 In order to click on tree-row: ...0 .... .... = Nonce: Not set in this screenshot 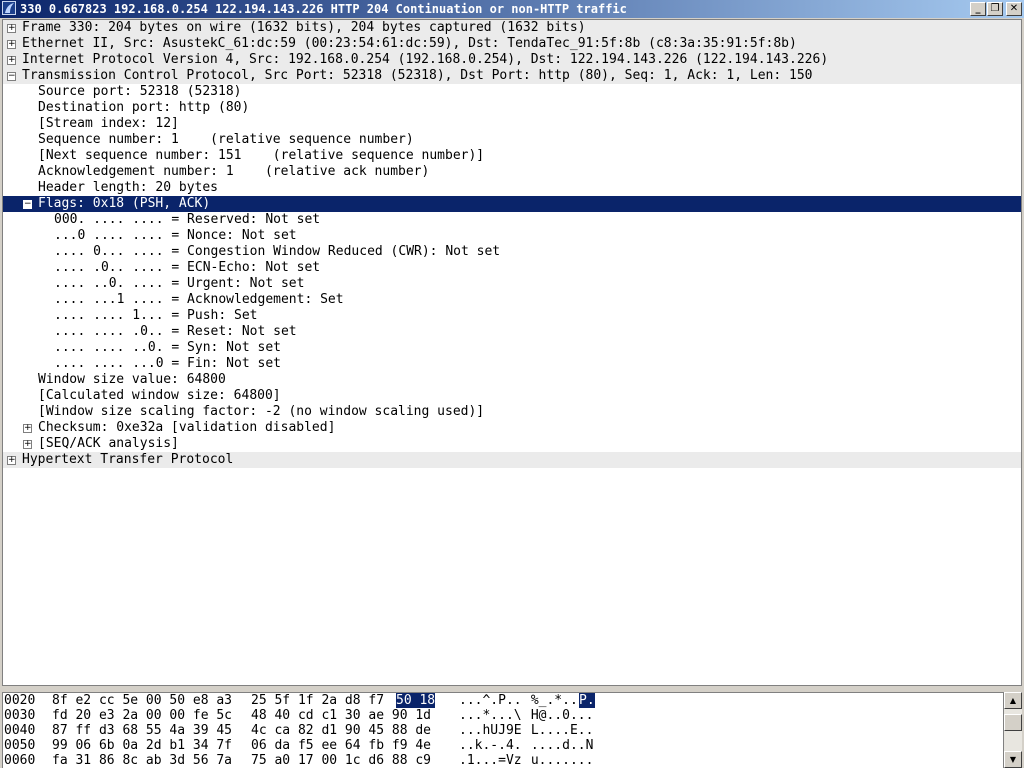, I will do `click(512, 236)`.